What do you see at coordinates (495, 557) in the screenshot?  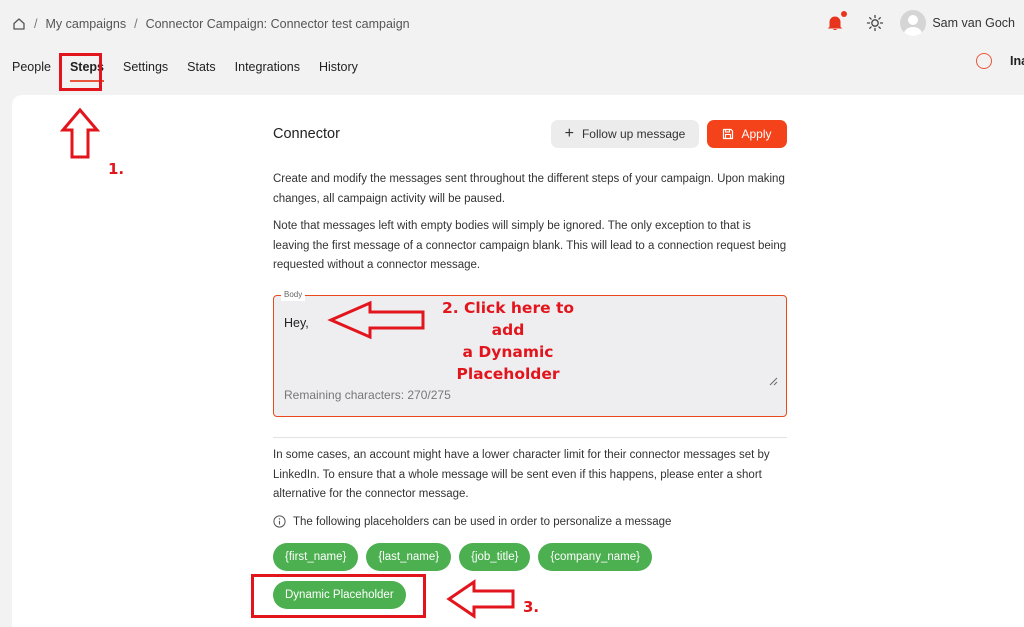 I see `placeholder-chip: {job_title}` at bounding box center [495, 557].